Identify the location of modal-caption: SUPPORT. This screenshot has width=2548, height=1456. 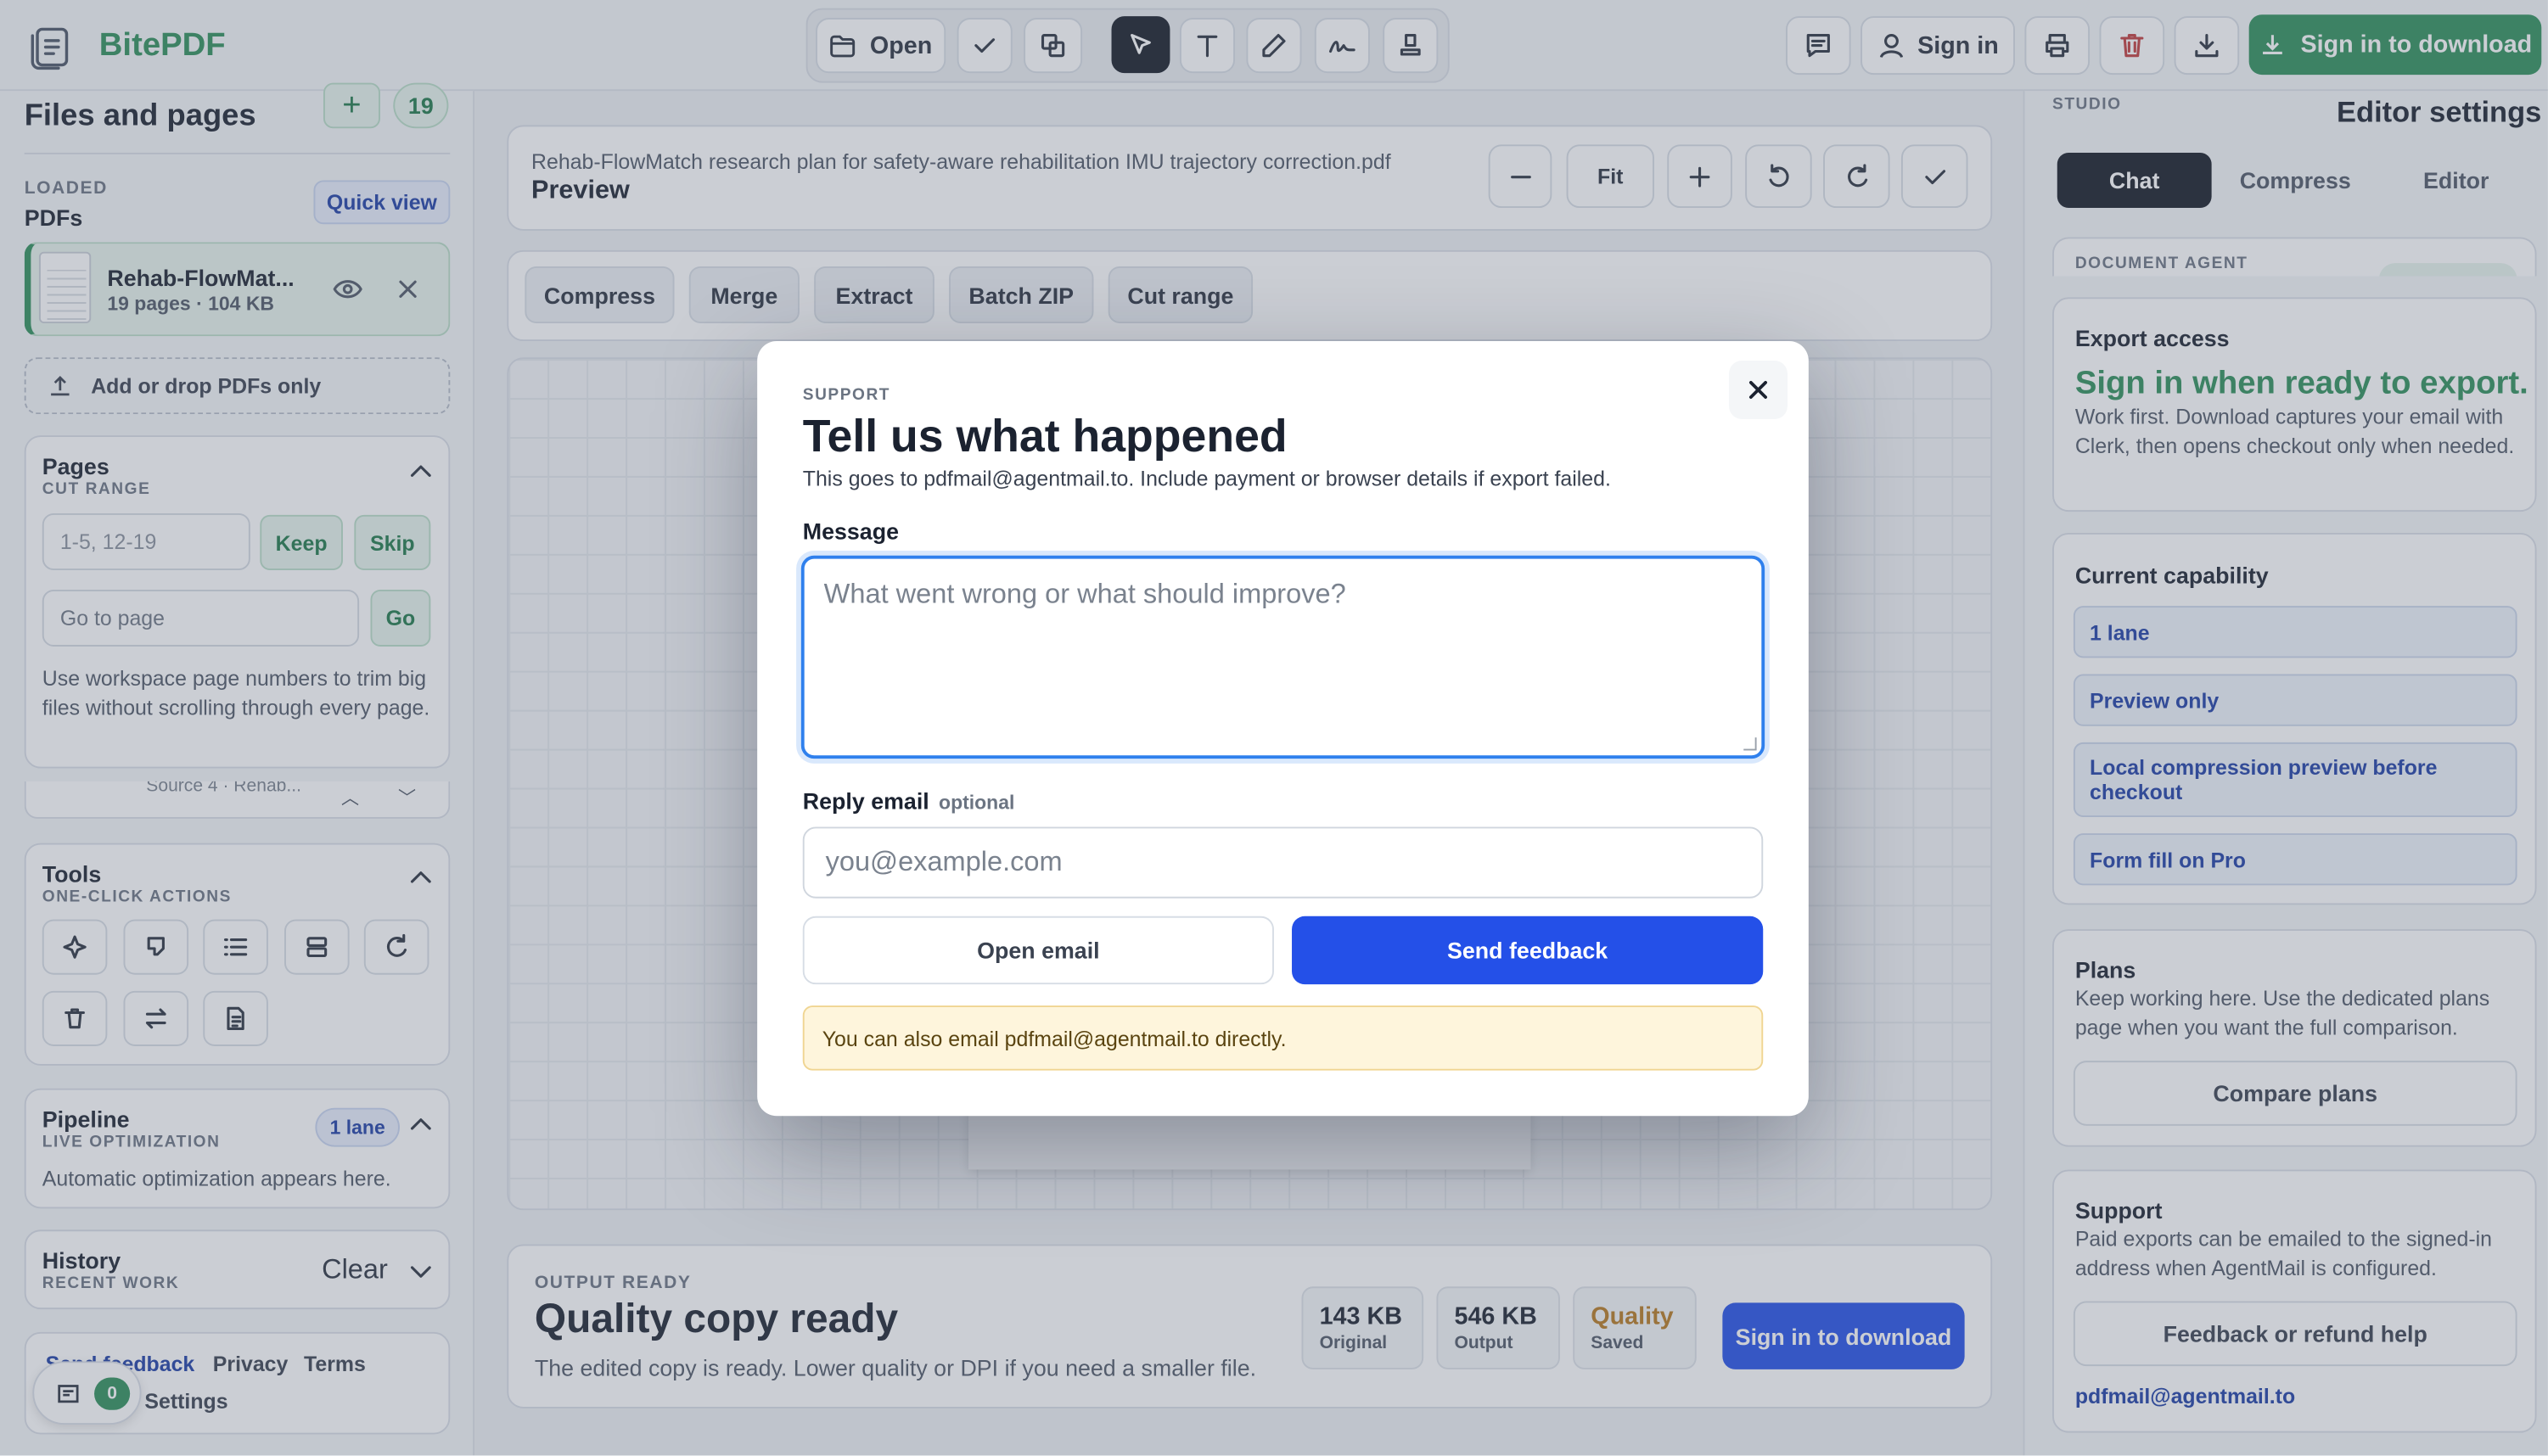
(846, 395).